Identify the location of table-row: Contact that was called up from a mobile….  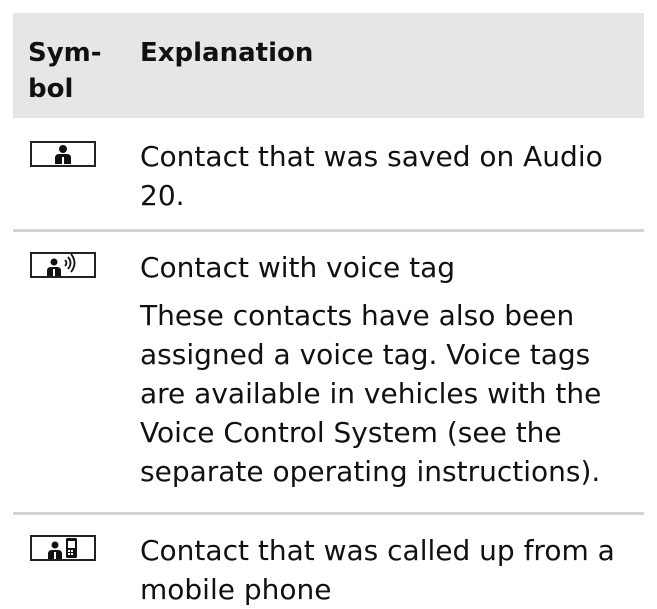
(328, 561).